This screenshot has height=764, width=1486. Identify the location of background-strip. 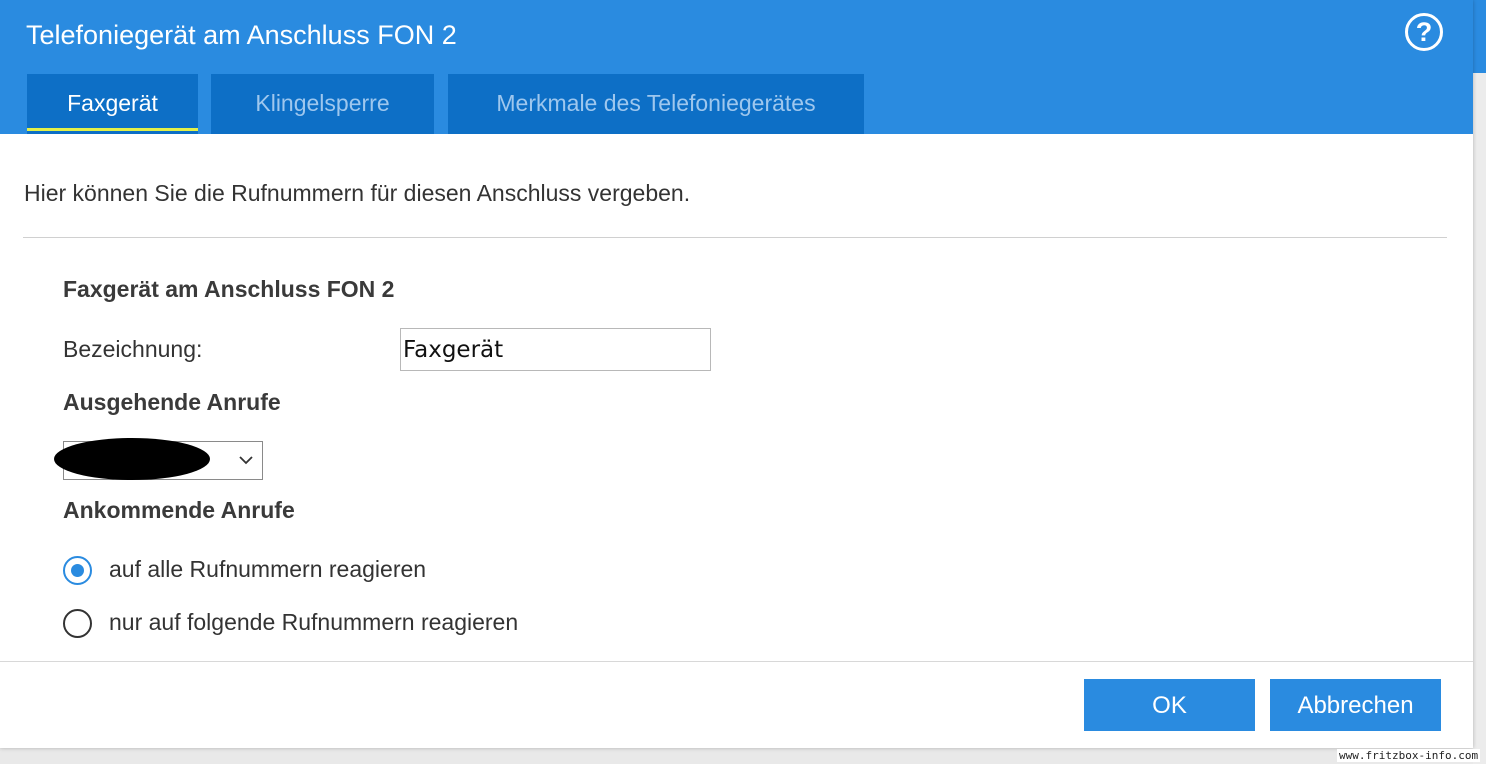
(1479, 382).